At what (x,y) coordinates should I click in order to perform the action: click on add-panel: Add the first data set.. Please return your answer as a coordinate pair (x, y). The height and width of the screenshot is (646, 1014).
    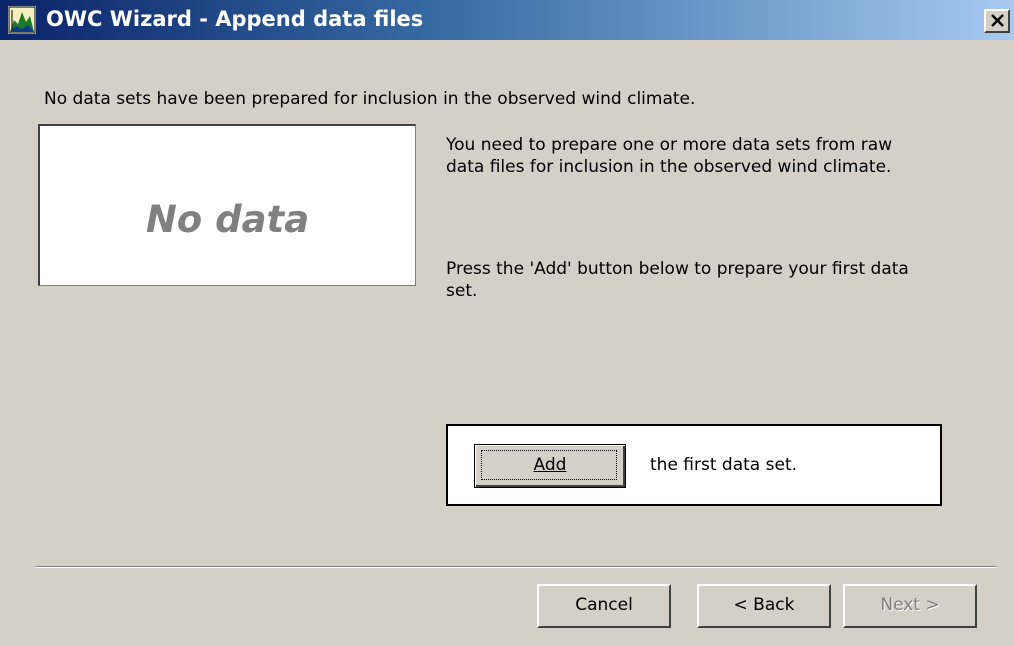
    Looking at the image, I should click on (694, 465).